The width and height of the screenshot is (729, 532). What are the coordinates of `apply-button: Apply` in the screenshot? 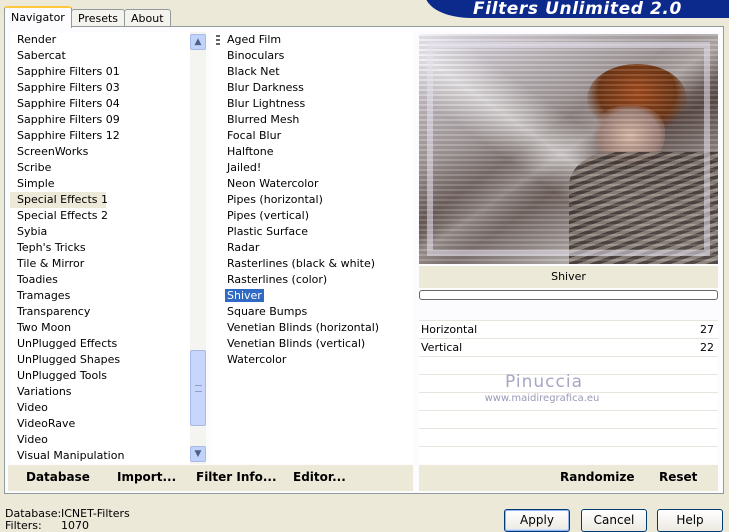 It's located at (537, 520).